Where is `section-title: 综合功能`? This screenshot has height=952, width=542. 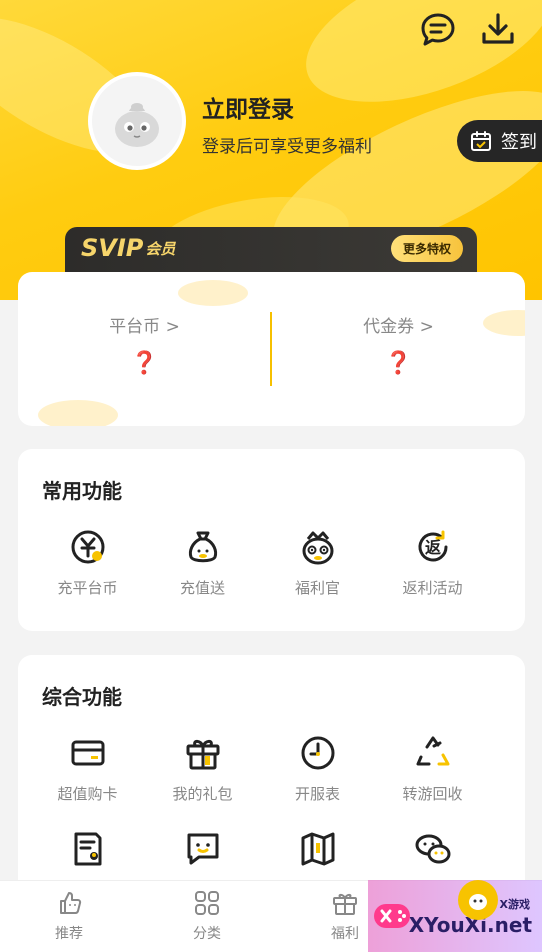 section-title: 综合功能 is located at coordinates (82, 697).